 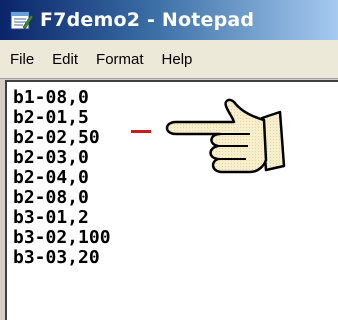 What do you see at coordinates (22, 59) in the screenshot?
I see `menu-file: File` at bounding box center [22, 59].